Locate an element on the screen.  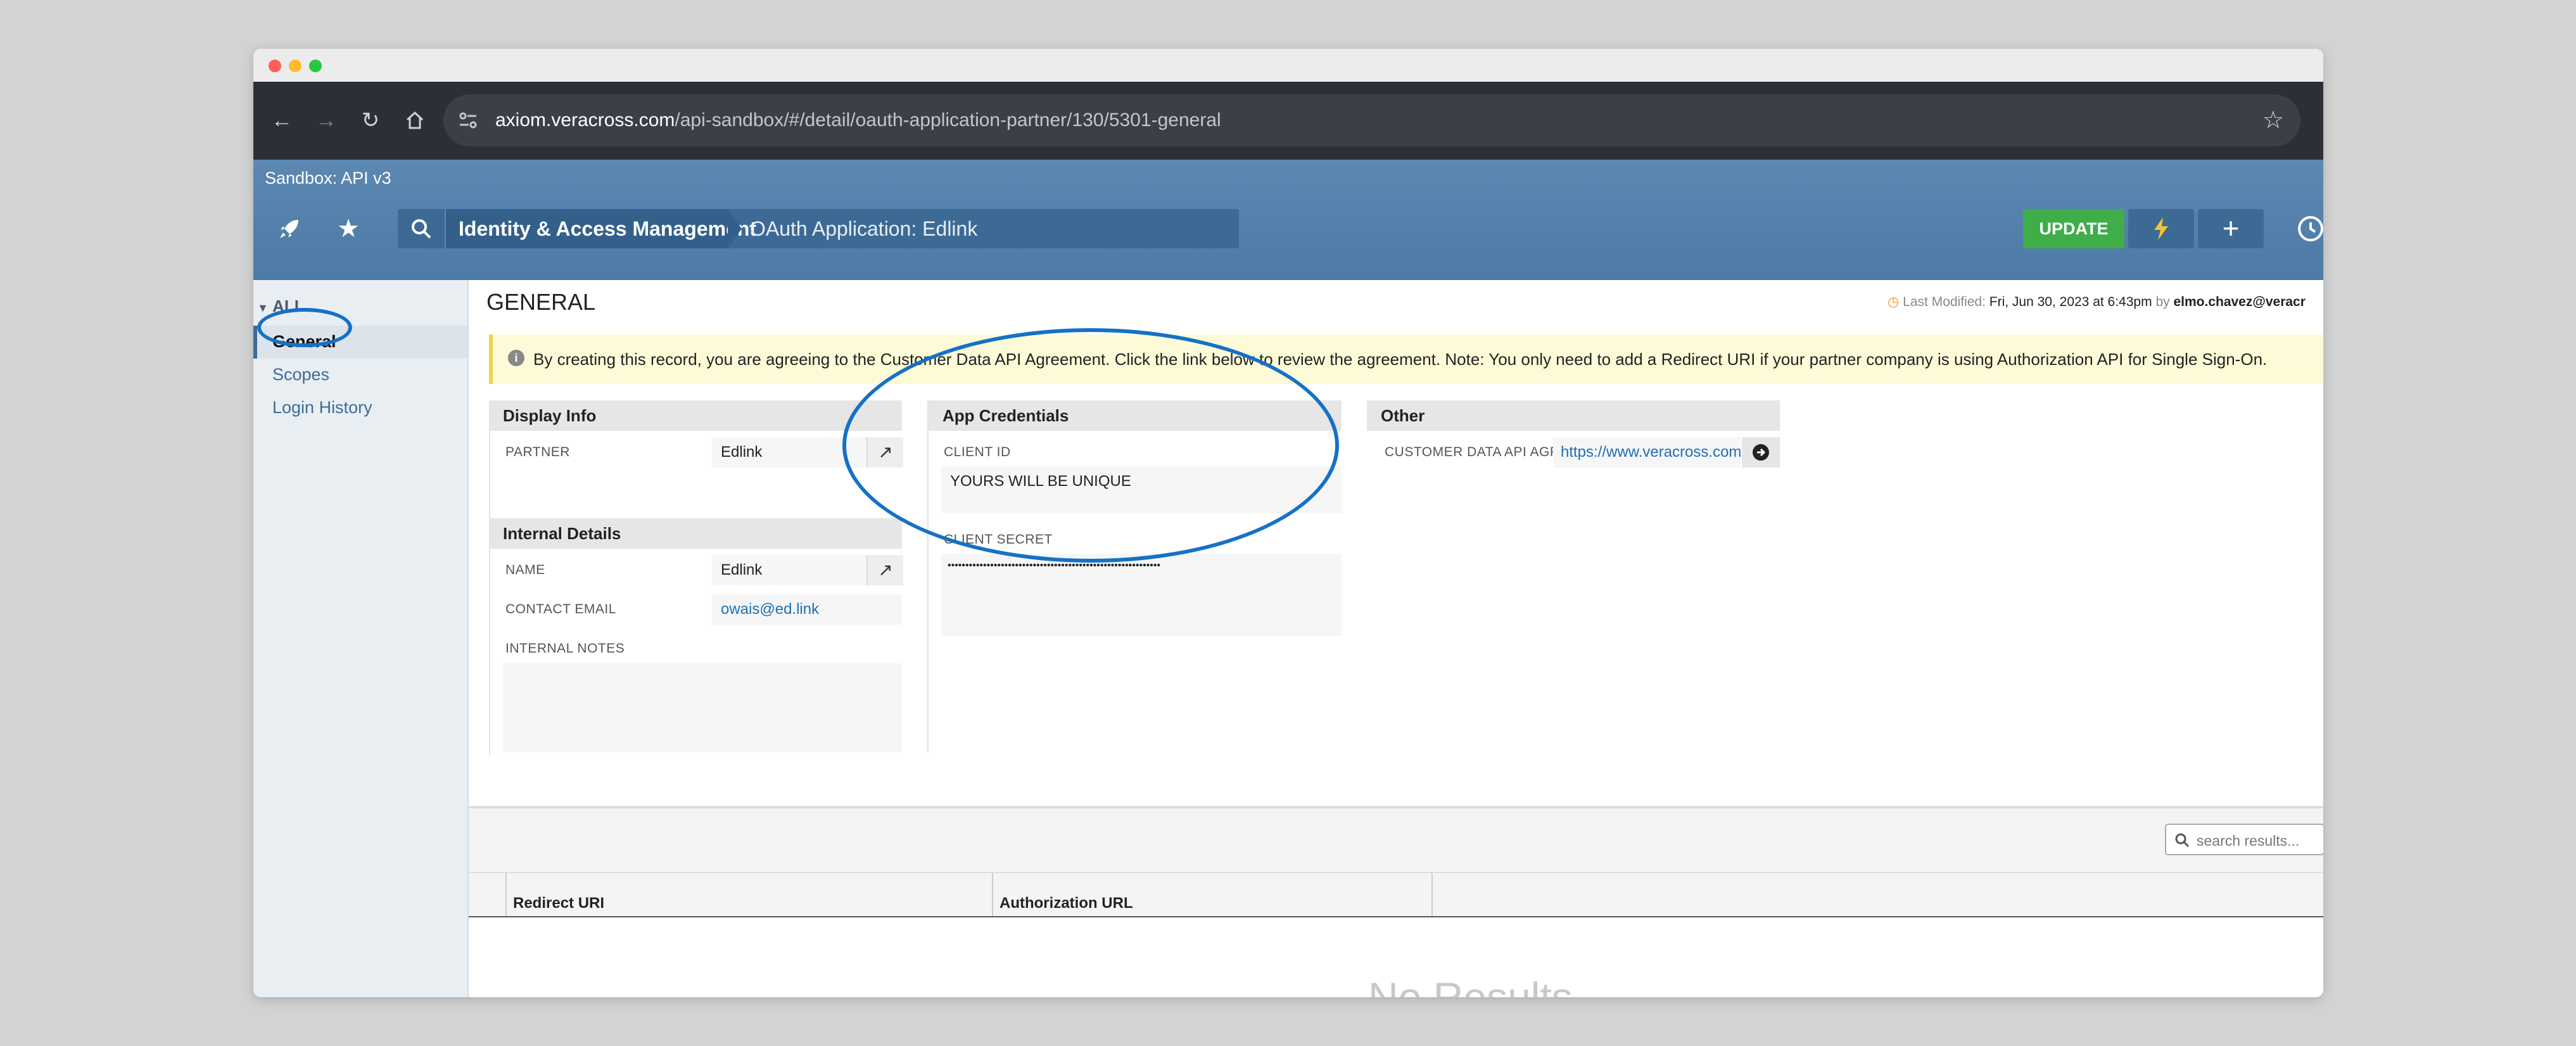
info-icon: i is located at coordinates (516, 358).